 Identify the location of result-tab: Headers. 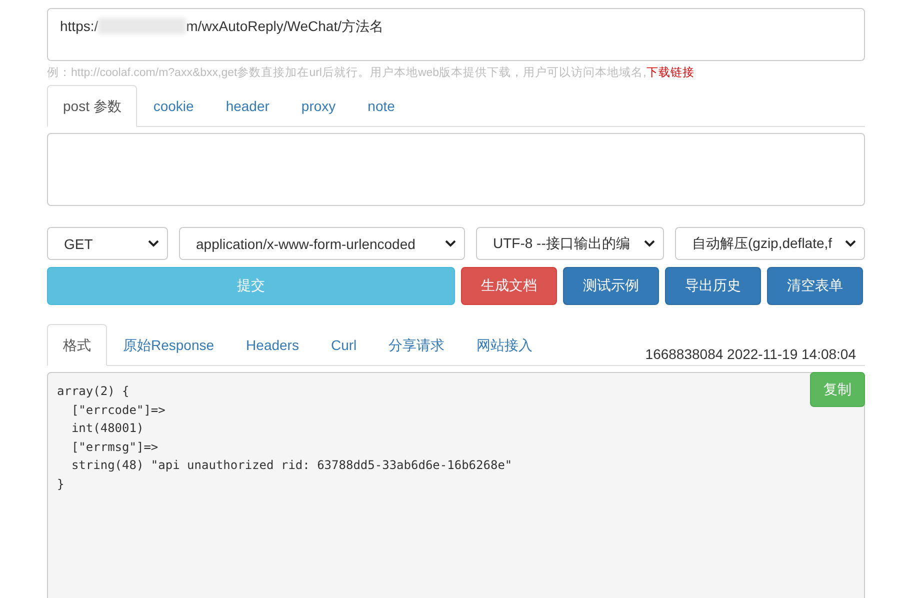
(272, 345).